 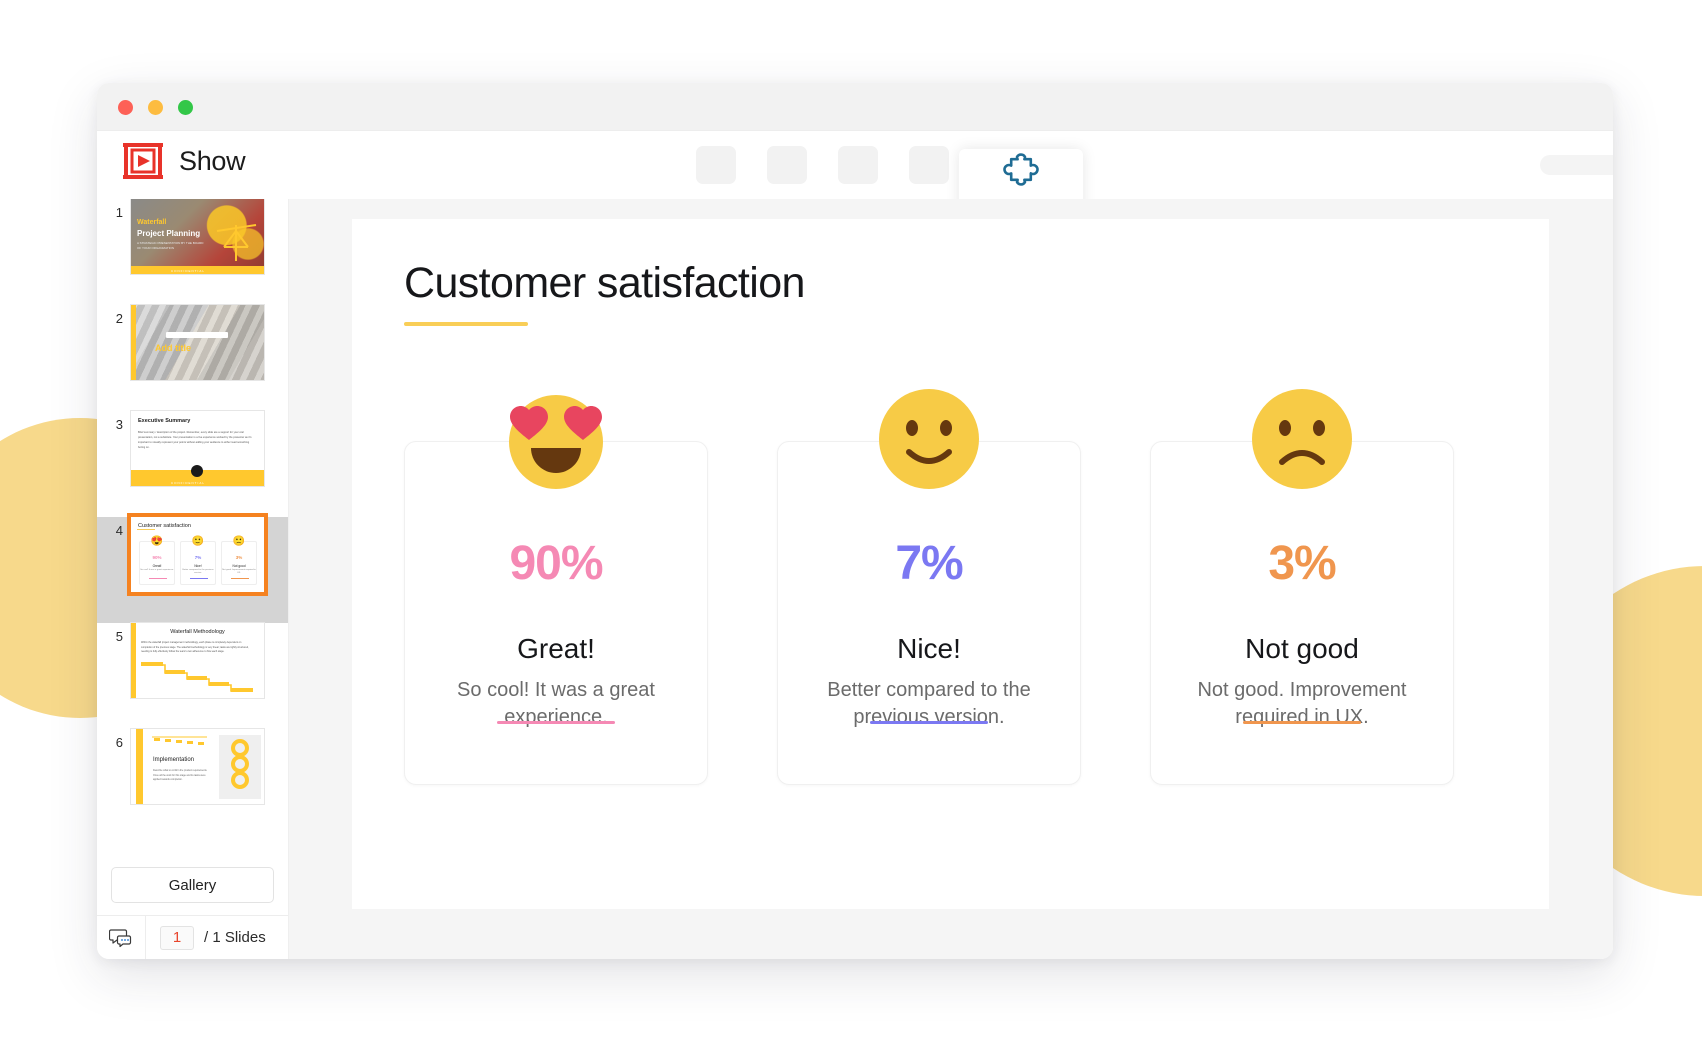 What do you see at coordinates (556, 563) in the screenshot?
I see `stat-percent: 90%` at bounding box center [556, 563].